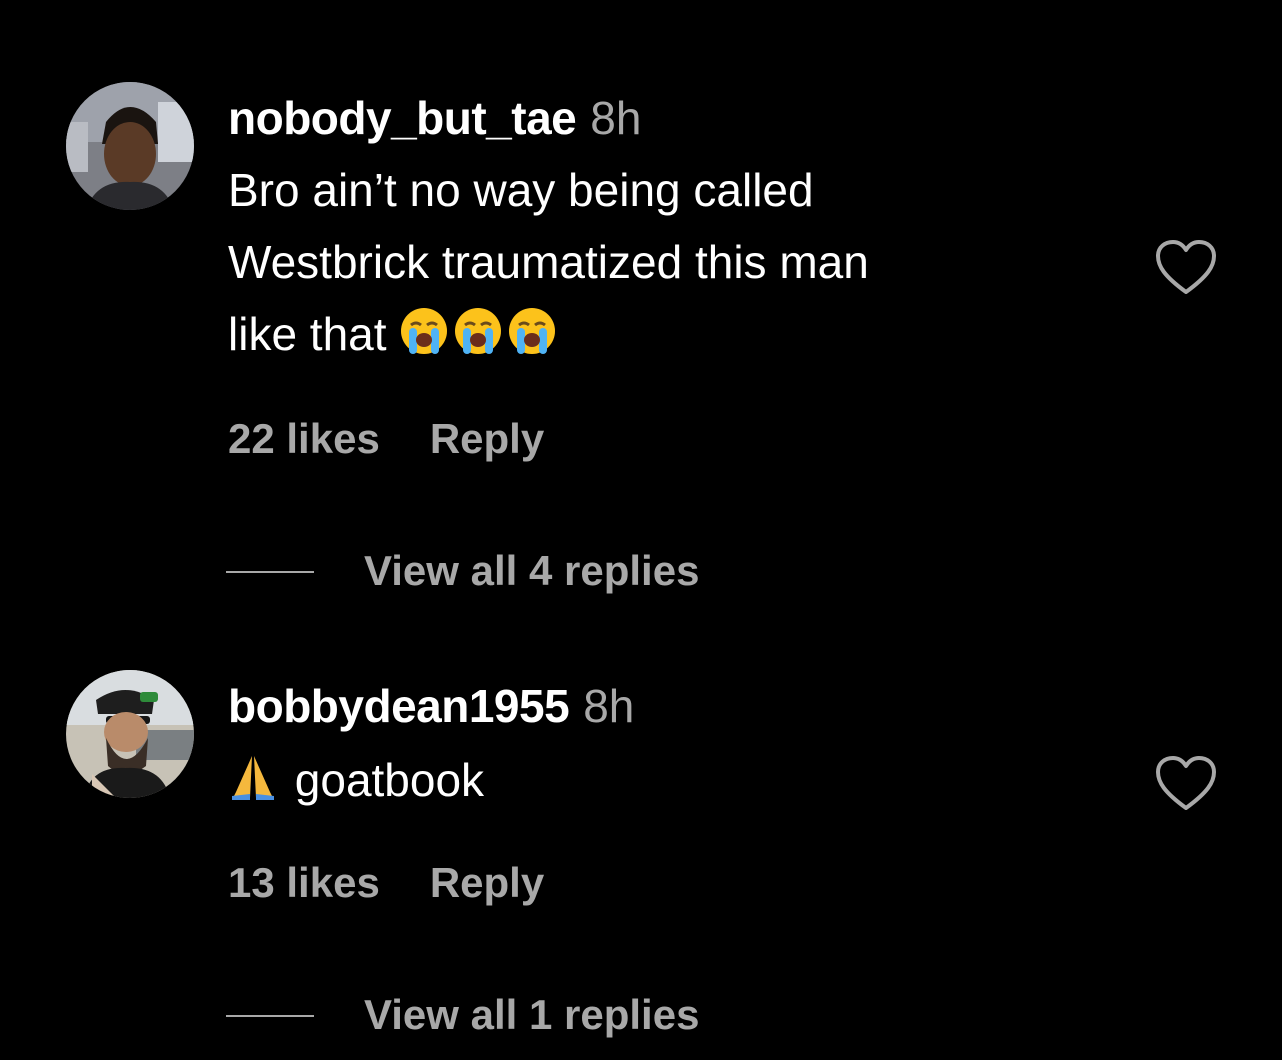  I want to click on comment-header: nobody_but_tae 8h, so click(434, 118).